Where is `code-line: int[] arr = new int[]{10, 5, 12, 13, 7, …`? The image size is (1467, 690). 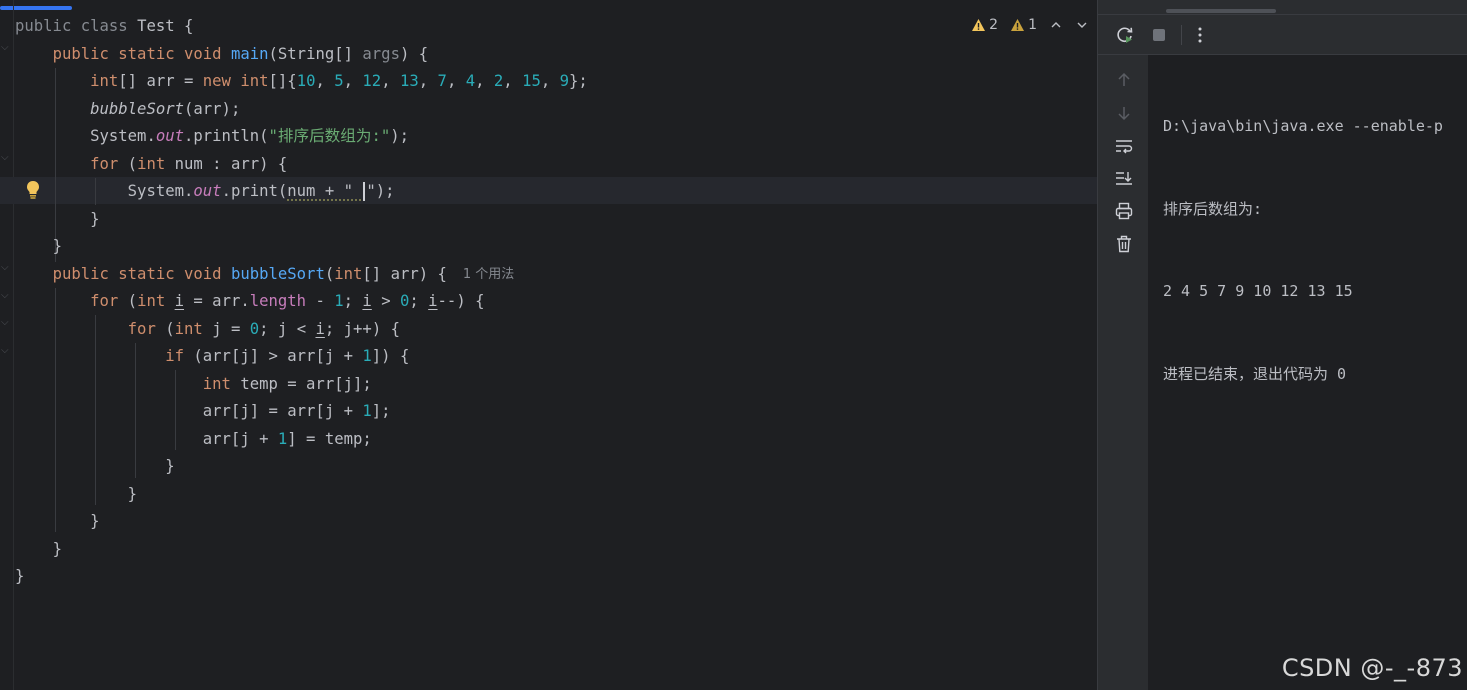
code-line: int[] arr = new int[]{10, 5, 12, 13, 7, … is located at coordinates (301, 82).